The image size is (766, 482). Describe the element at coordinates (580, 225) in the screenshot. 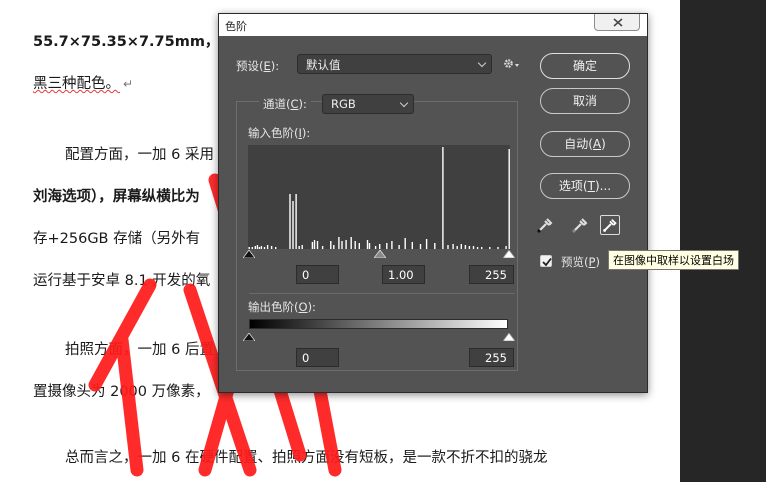

I see `gray-eyedropper-icon` at that location.